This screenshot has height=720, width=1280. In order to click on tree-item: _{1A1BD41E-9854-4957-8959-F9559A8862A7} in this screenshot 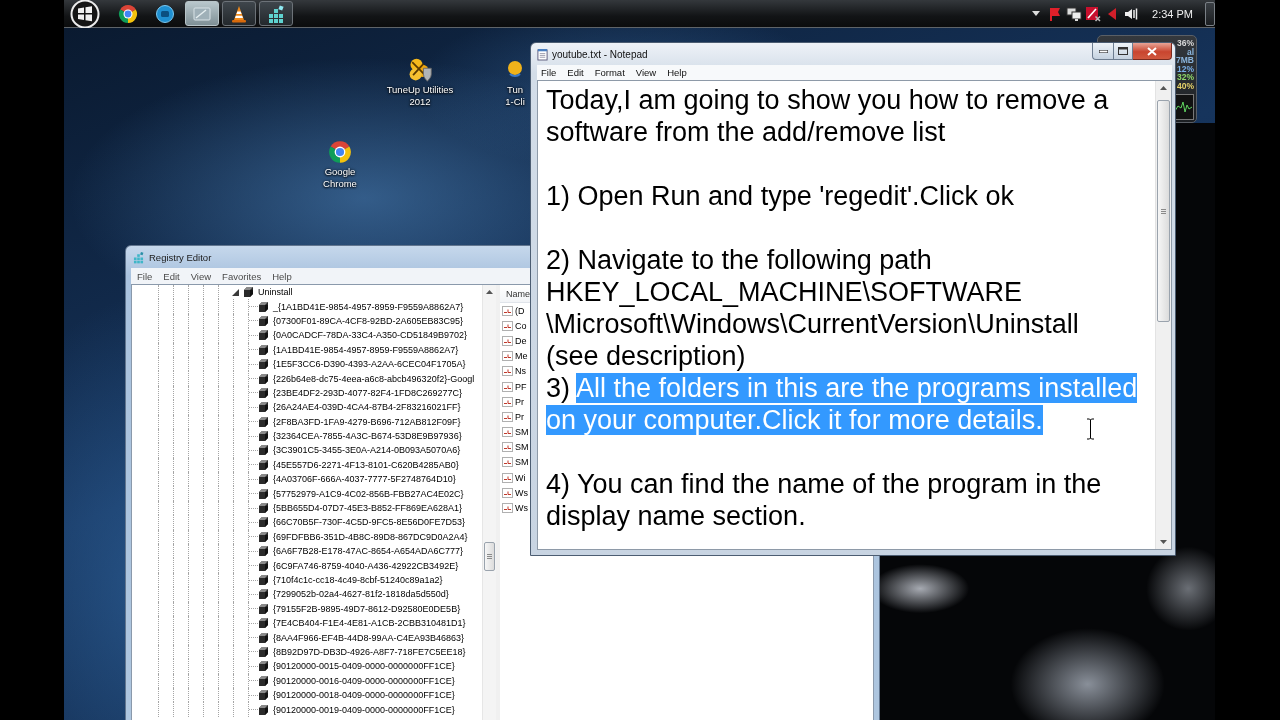, I will do `click(362, 306)`.